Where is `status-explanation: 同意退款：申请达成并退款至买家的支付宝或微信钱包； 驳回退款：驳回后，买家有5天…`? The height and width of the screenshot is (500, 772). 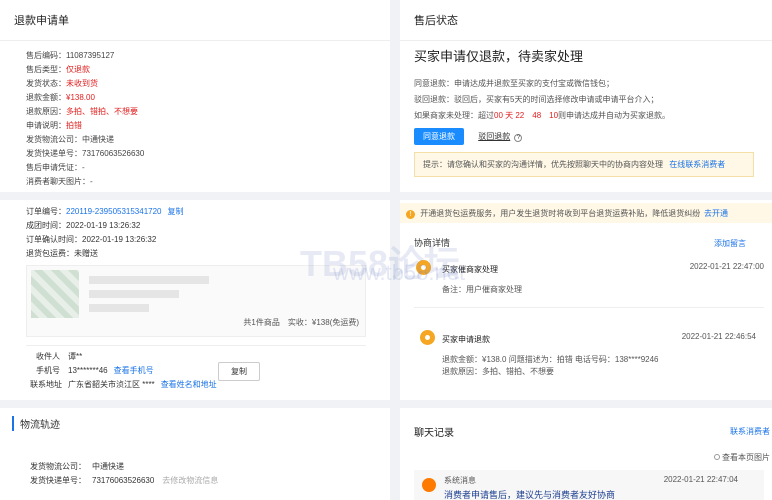 status-explanation: 同意退款：申请达成并退款至买家的支付宝或微信钱包； 驳回退款：驳回后，买家有5天… is located at coordinates (542, 100).